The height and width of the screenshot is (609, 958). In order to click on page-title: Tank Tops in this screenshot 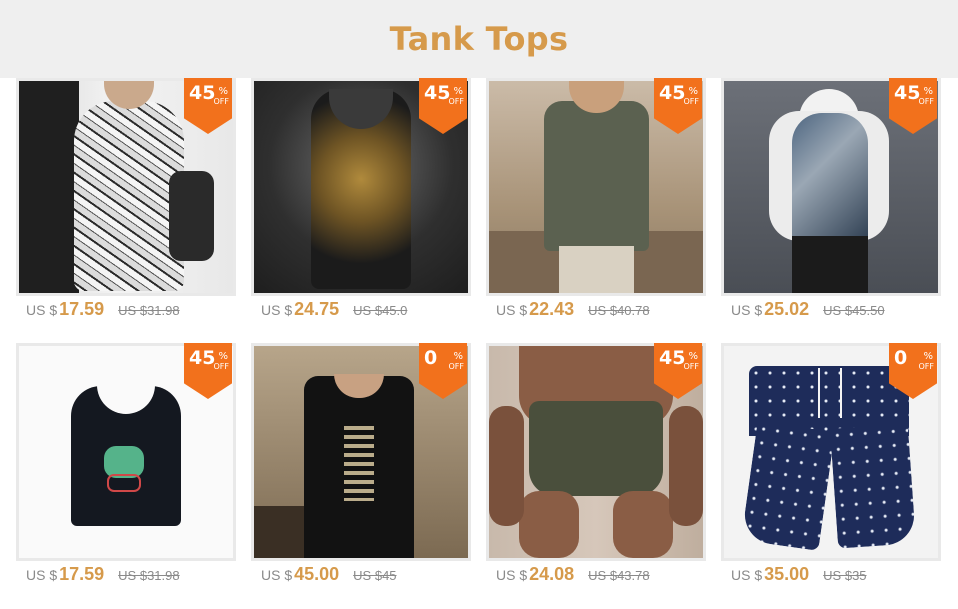, I will do `click(479, 39)`.